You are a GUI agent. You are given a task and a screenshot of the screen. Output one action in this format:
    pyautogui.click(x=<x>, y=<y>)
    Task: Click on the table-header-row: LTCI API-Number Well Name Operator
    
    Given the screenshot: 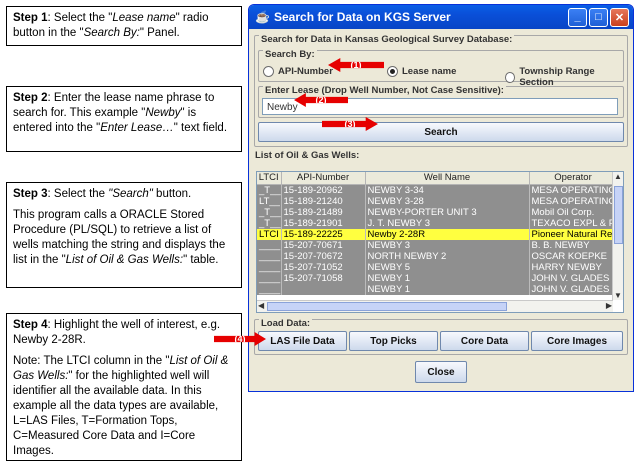 What is the action you would take?
    pyautogui.click(x=437, y=178)
    